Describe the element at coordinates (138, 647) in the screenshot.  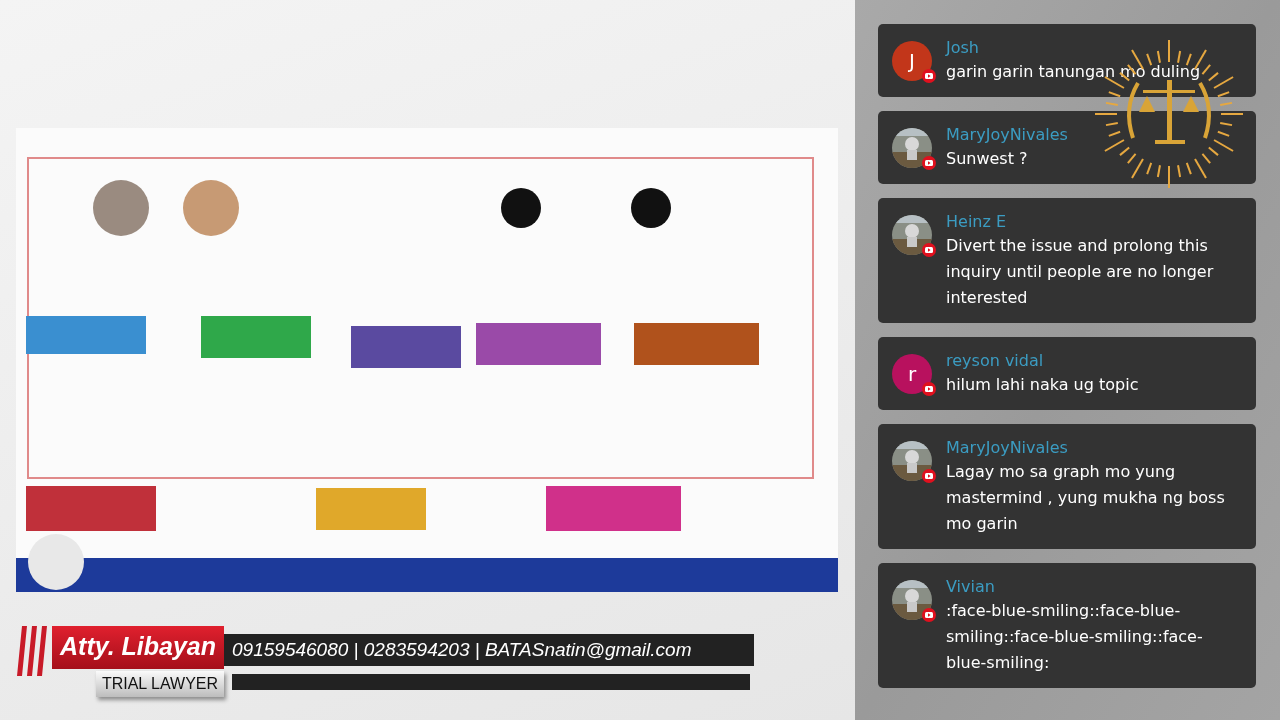
I see `lawyer-name: Atty. Libayan` at that location.